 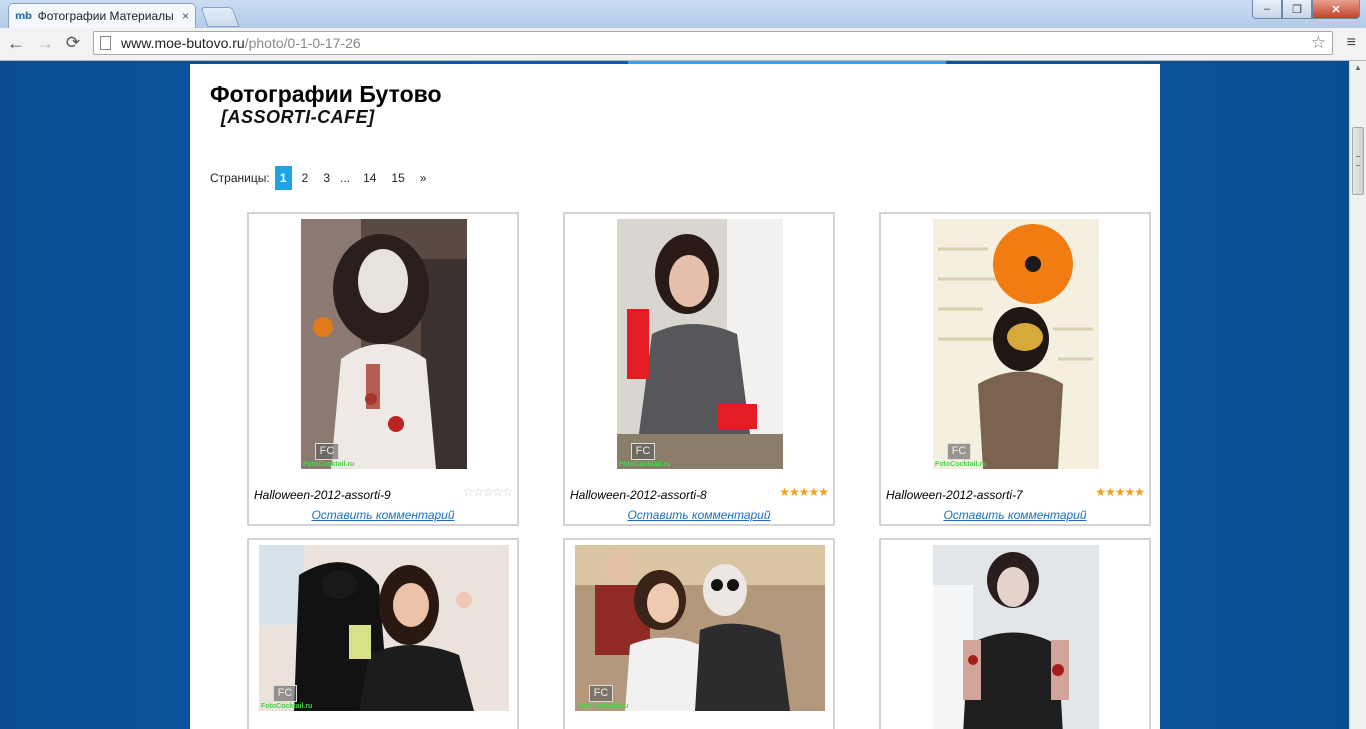 I want to click on album-subtitle: [ASSORTI-CAFE], so click(x=298, y=117).